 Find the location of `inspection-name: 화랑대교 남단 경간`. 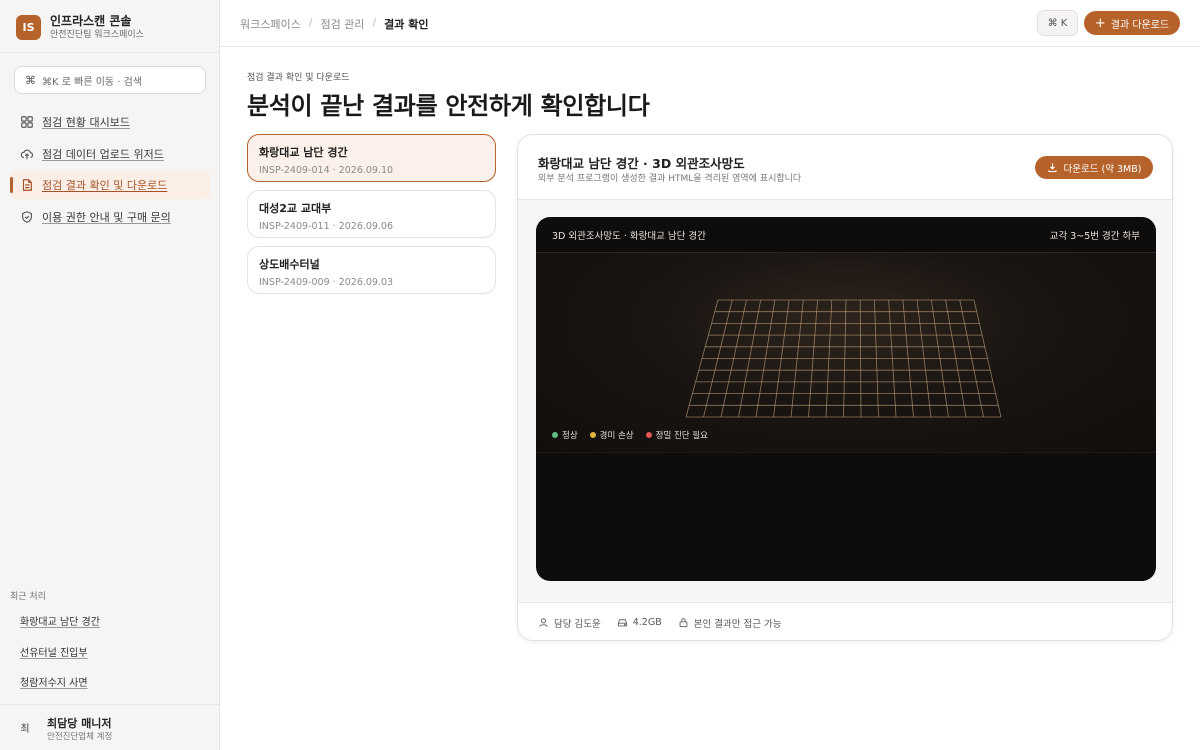

inspection-name: 화랑대교 남단 경간 is located at coordinates (303, 152).